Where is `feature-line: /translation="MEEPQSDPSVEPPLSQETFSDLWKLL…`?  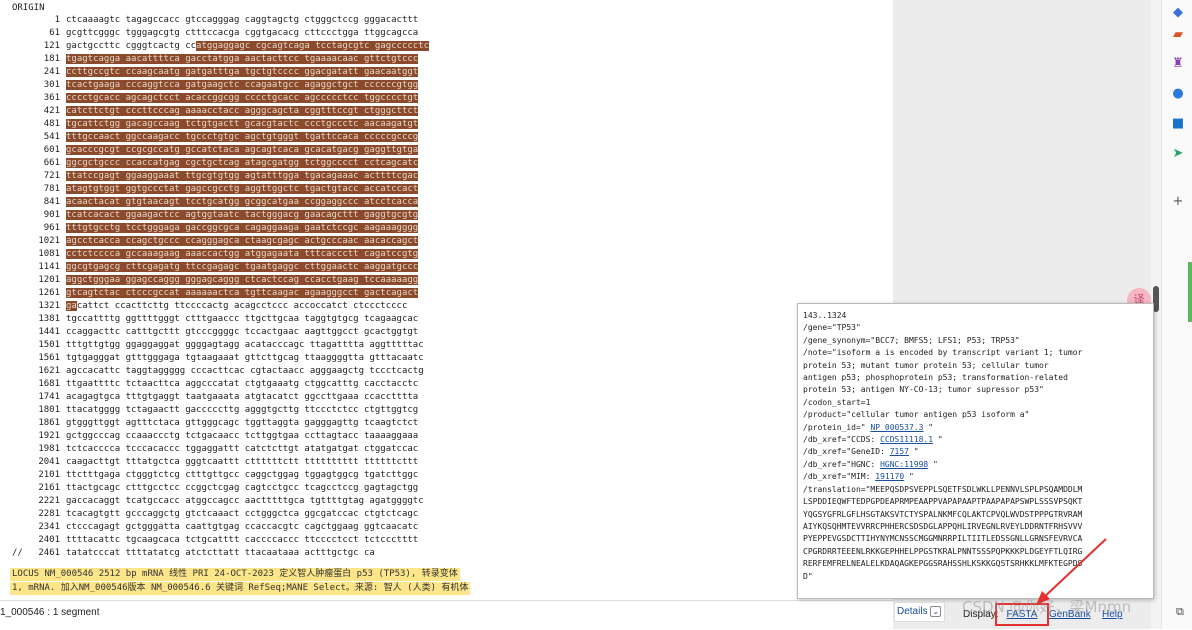 feature-line: /translation="MEEPQSDPSVEPPLSQETFSDLWKLL… is located at coordinates (975, 490).